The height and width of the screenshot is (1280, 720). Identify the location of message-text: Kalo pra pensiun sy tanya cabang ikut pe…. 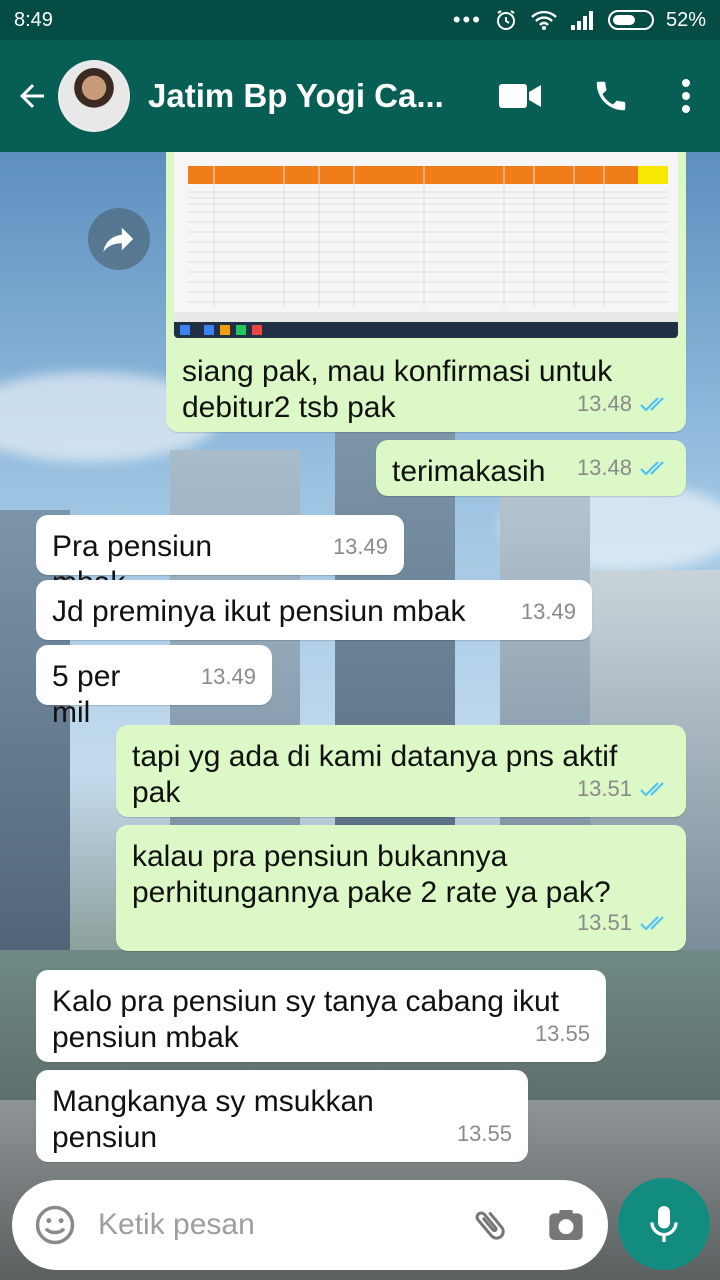
(305, 1019).